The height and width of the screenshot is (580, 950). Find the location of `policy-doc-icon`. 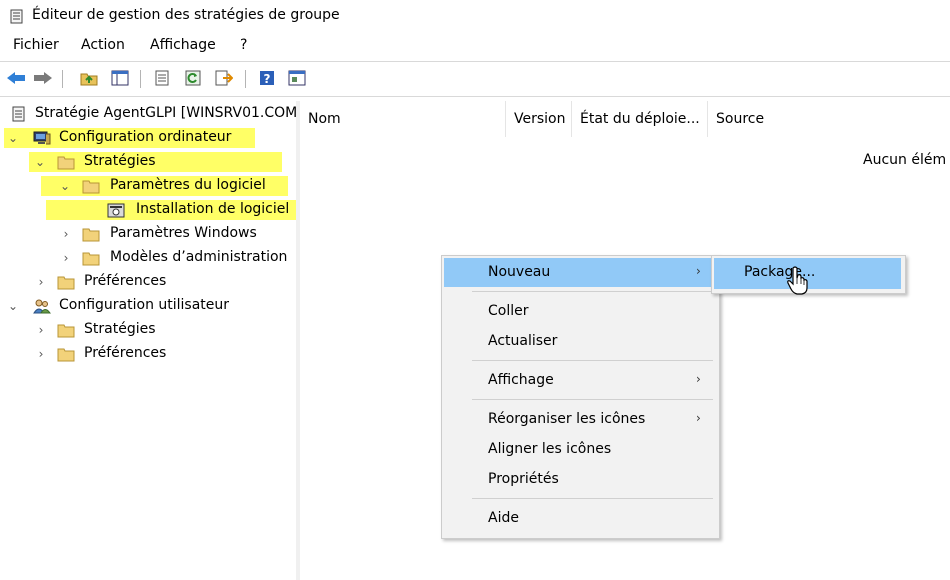

policy-doc-icon is located at coordinates (18, 114).